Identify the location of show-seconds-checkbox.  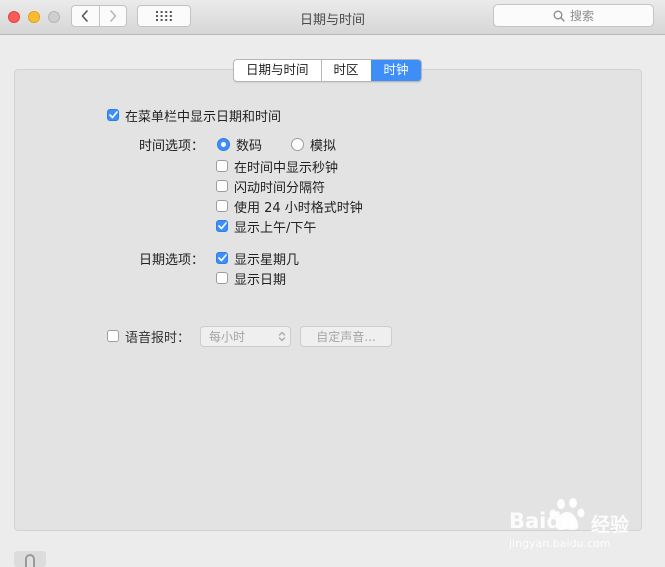
(222, 166).